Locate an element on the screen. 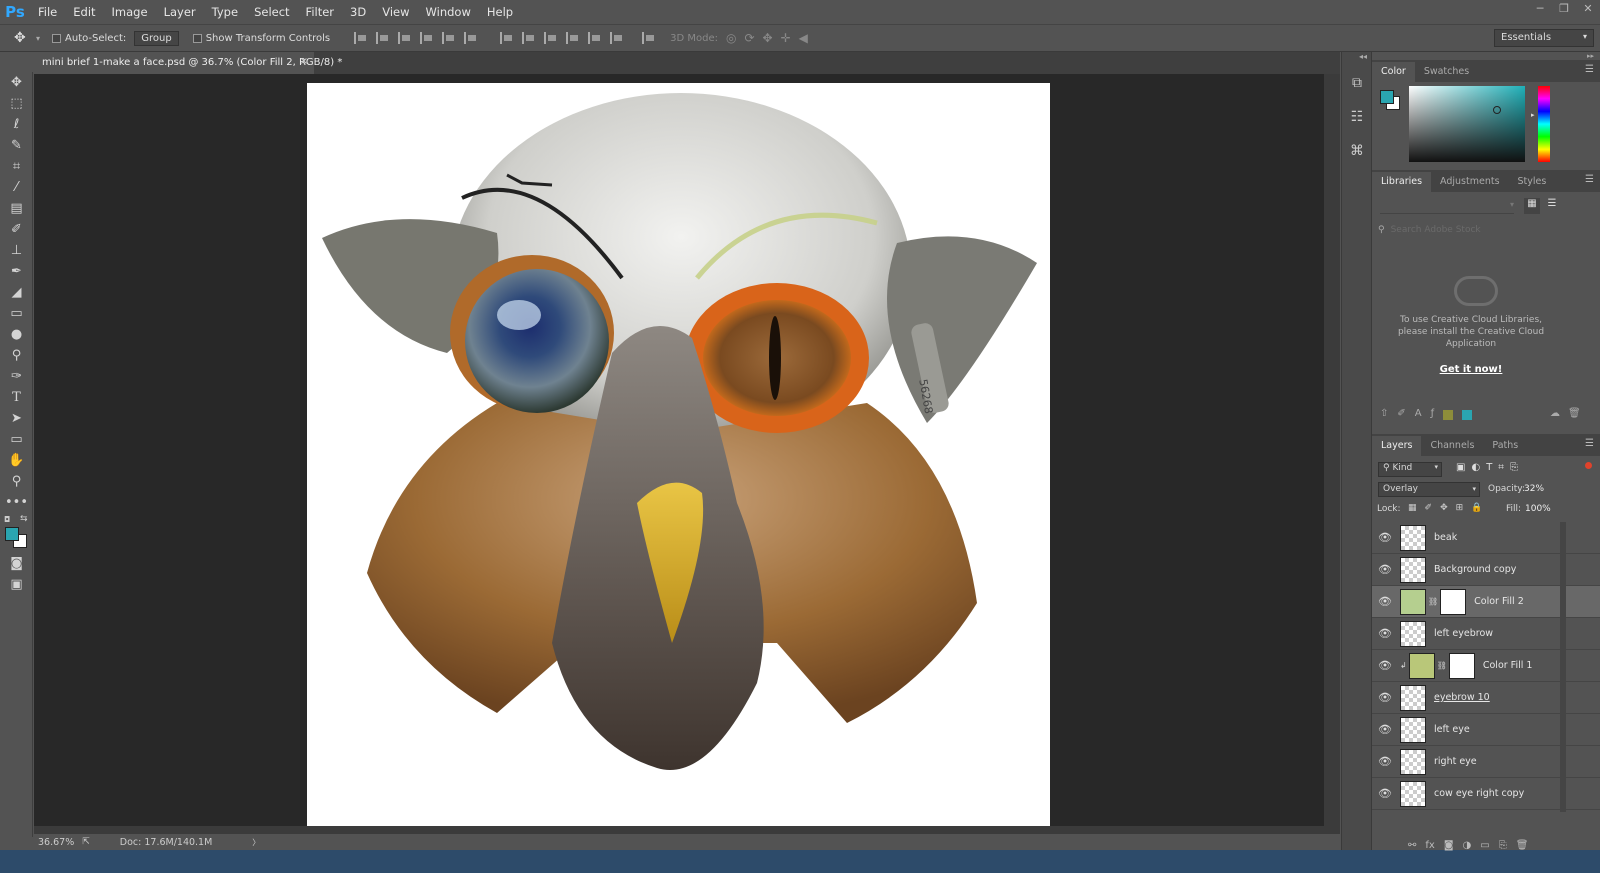  align-top-icon is located at coordinates (361, 38).